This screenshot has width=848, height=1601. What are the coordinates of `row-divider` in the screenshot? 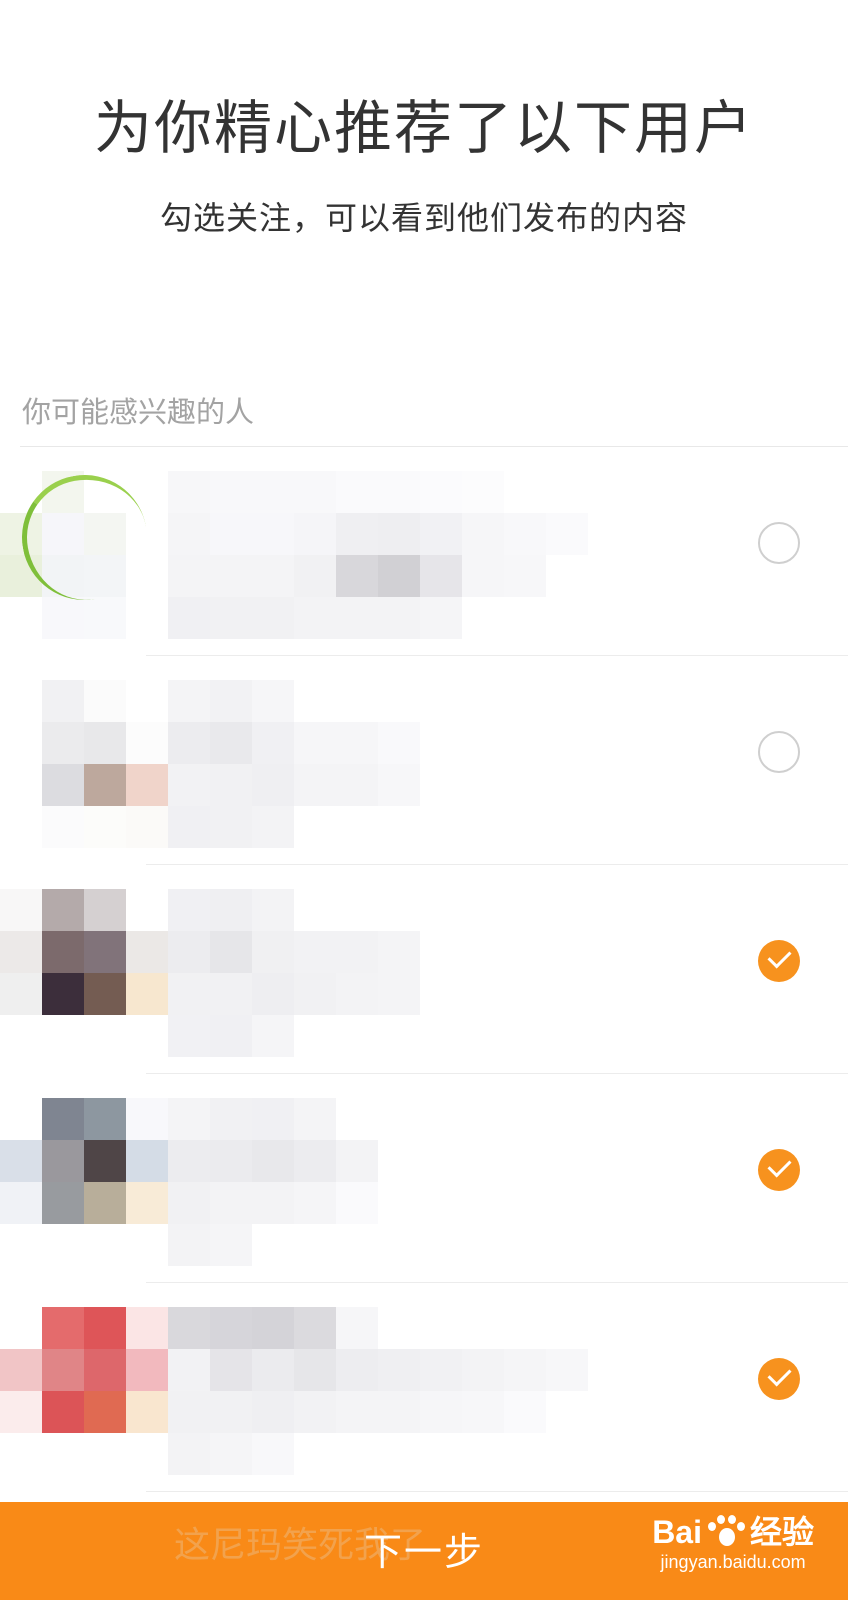 It's located at (497, 1491).